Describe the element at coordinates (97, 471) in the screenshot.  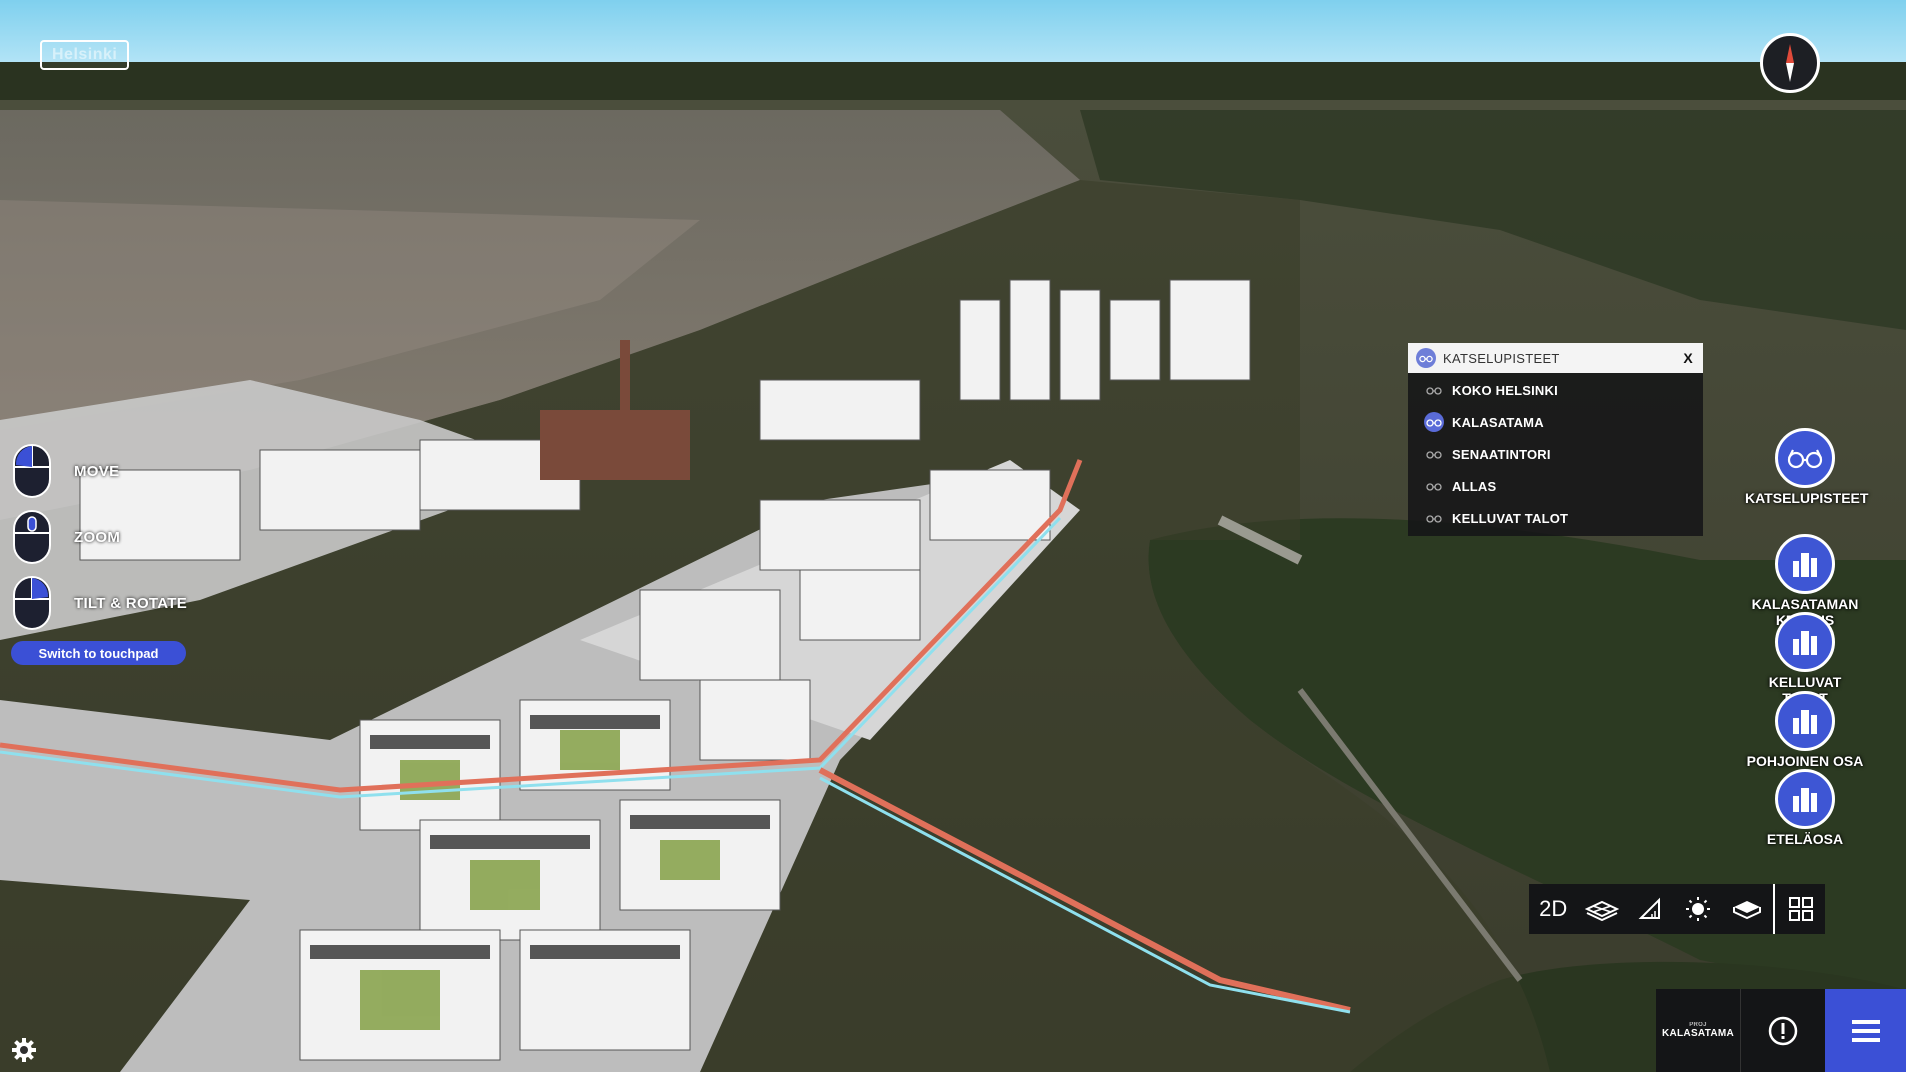
I see `control-label: MOVE` at that location.